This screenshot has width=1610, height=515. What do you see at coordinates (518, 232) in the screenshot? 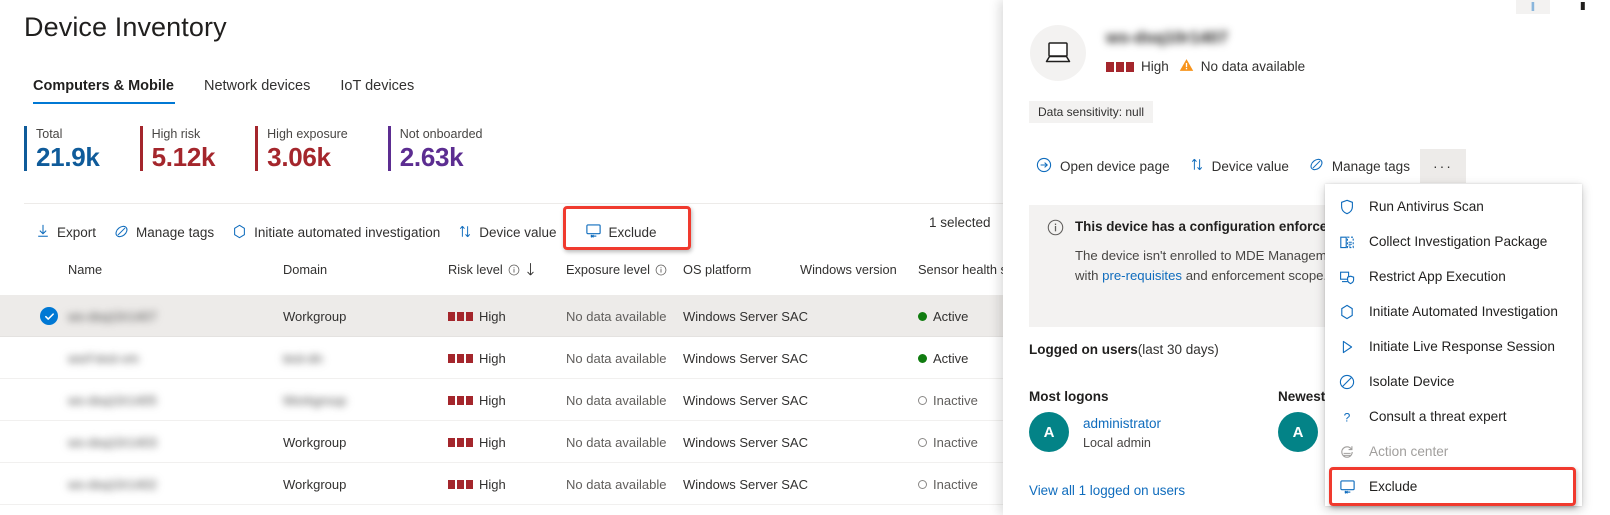
I see `device-value-label: Device value` at bounding box center [518, 232].